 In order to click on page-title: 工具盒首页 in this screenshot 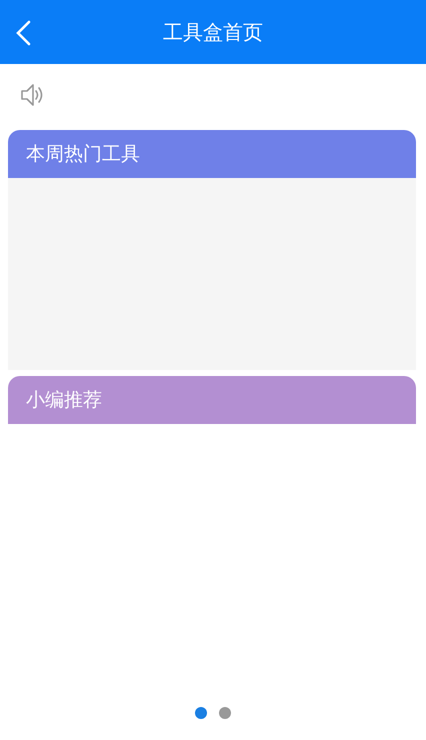, I will do `click(213, 32)`.